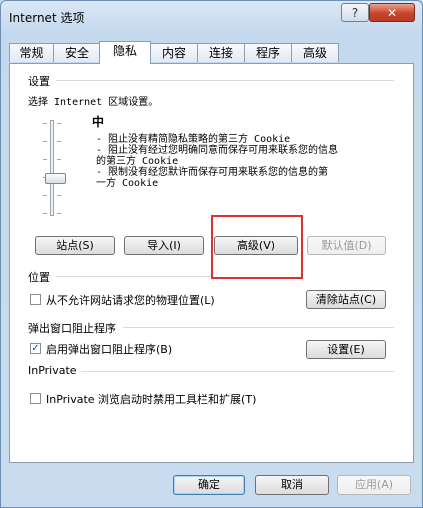 The image size is (423, 508). Describe the element at coordinates (125, 52) in the screenshot. I see `tab-privacy: 隐私` at that location.